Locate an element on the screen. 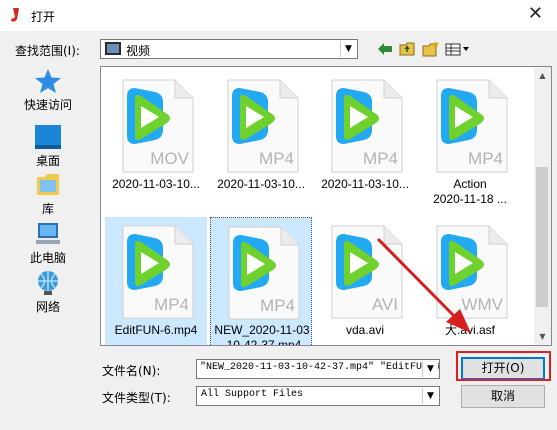  file-type-value: All Support Files is located at coordinates (252, 394).